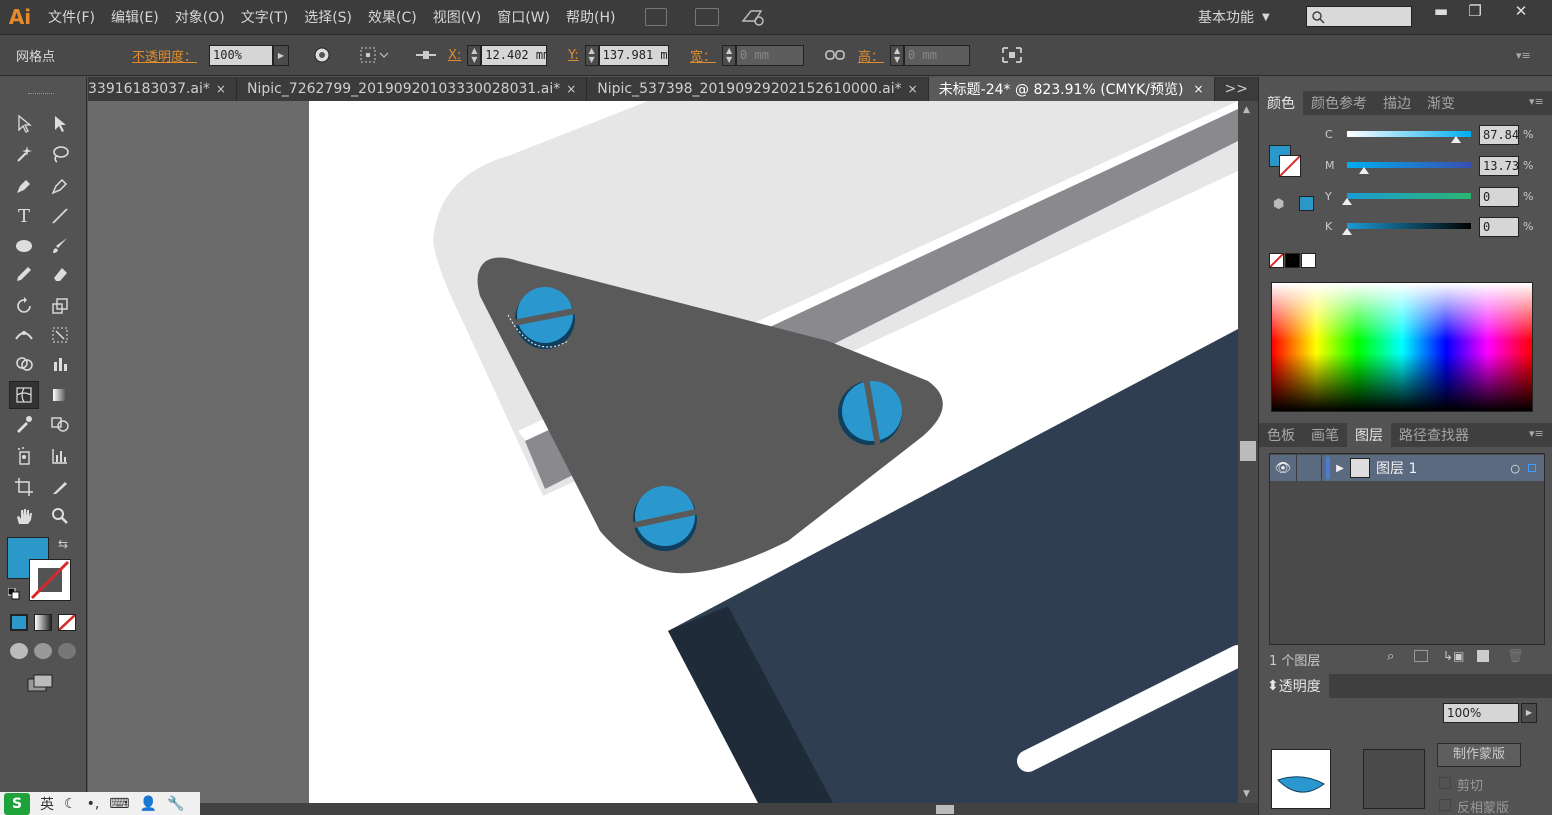 The image size is (1552, 815). What do you see at coordinates (729, 55) in the screenshot?
I see `width-stepper: ▲ ▼` at bounding box center [729, 55].